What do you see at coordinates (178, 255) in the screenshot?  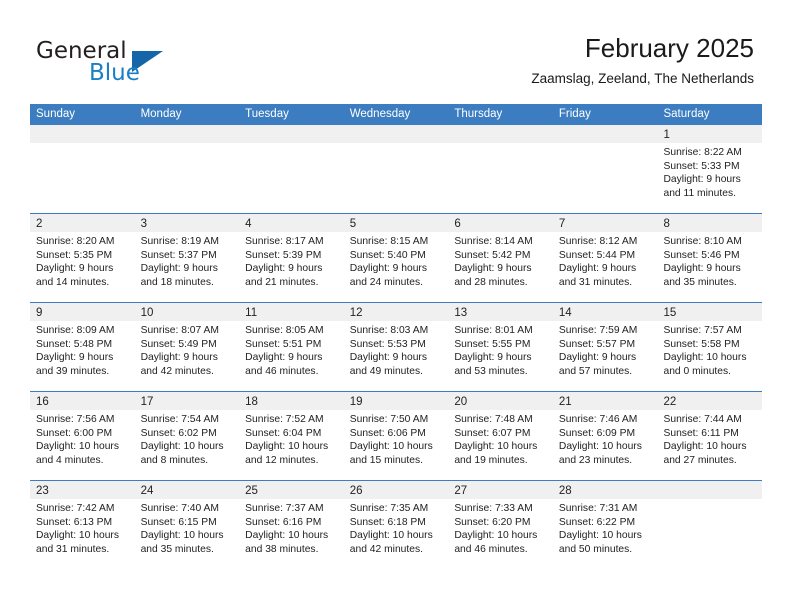 I see `sunset-text: Sunset: 5:37 PM` at bounding box center [178, 255].